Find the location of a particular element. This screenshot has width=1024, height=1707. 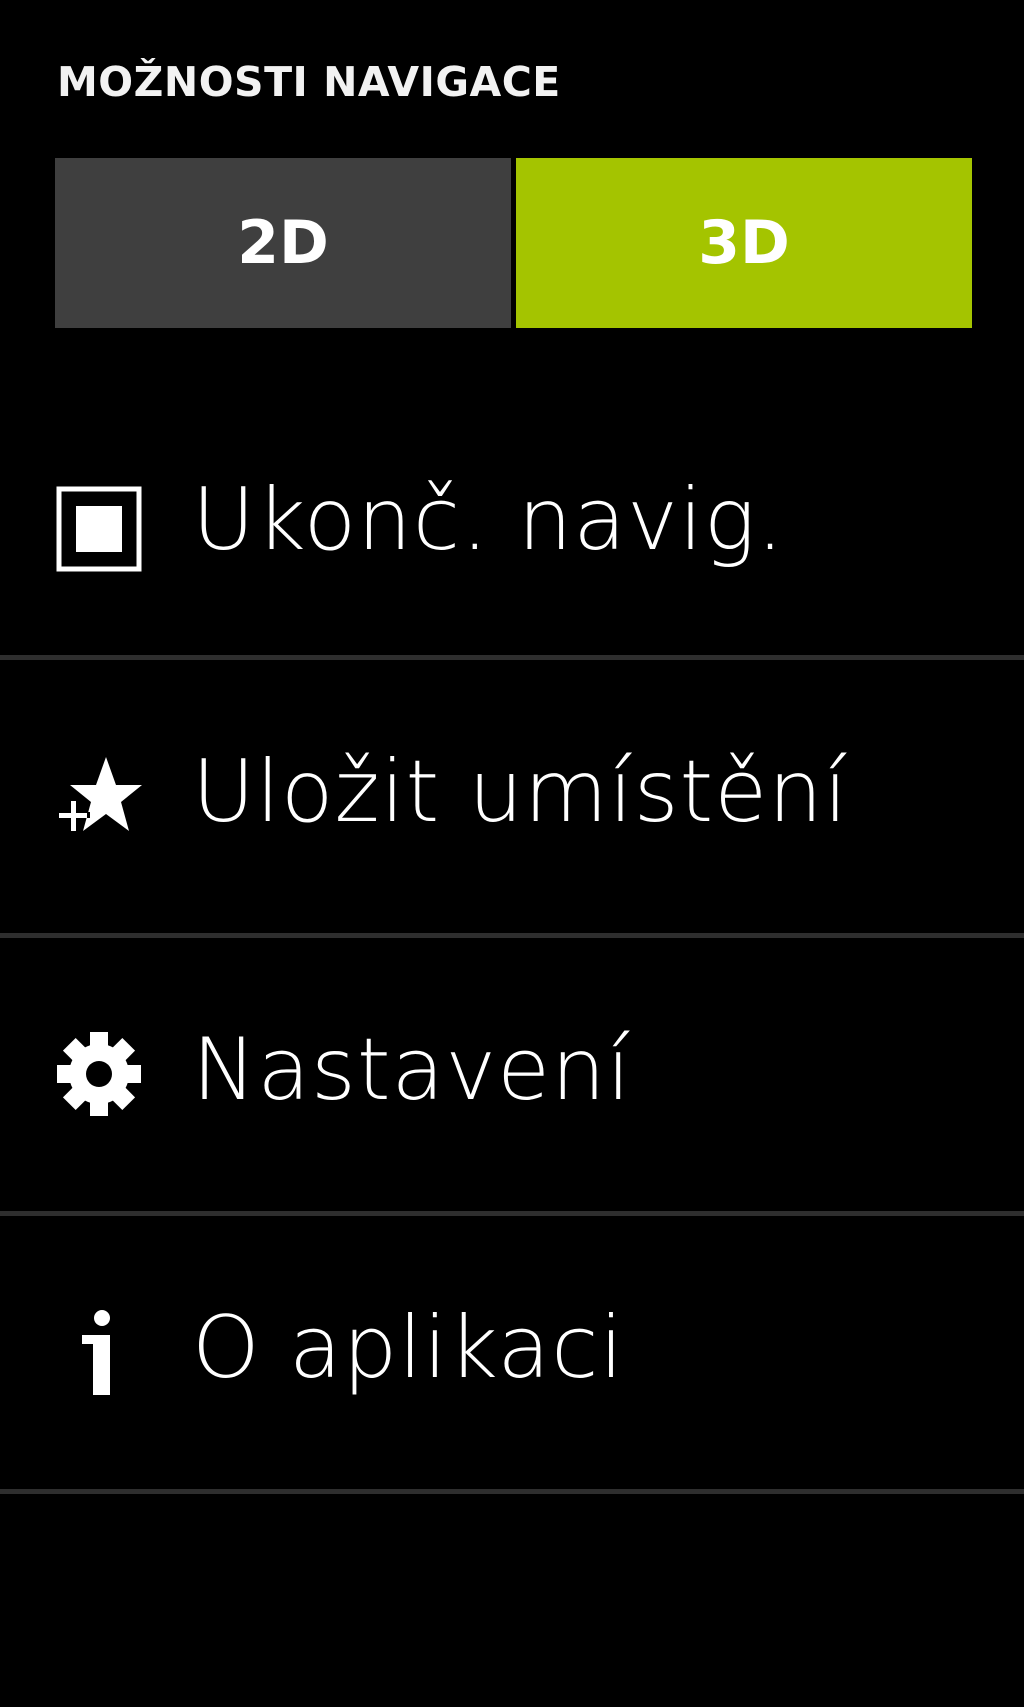

gear-icon is located at coordinates (99, 1074).